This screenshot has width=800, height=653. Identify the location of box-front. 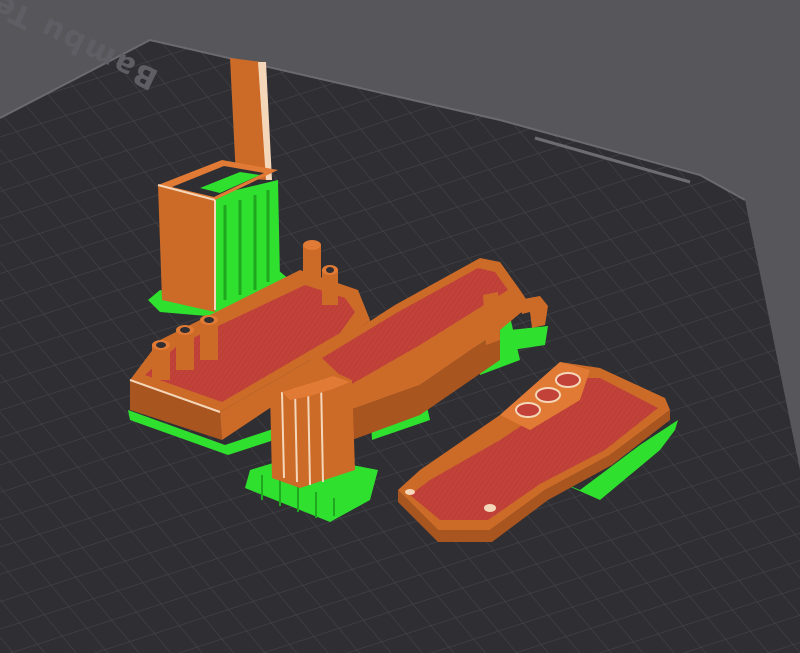
(186, 248).